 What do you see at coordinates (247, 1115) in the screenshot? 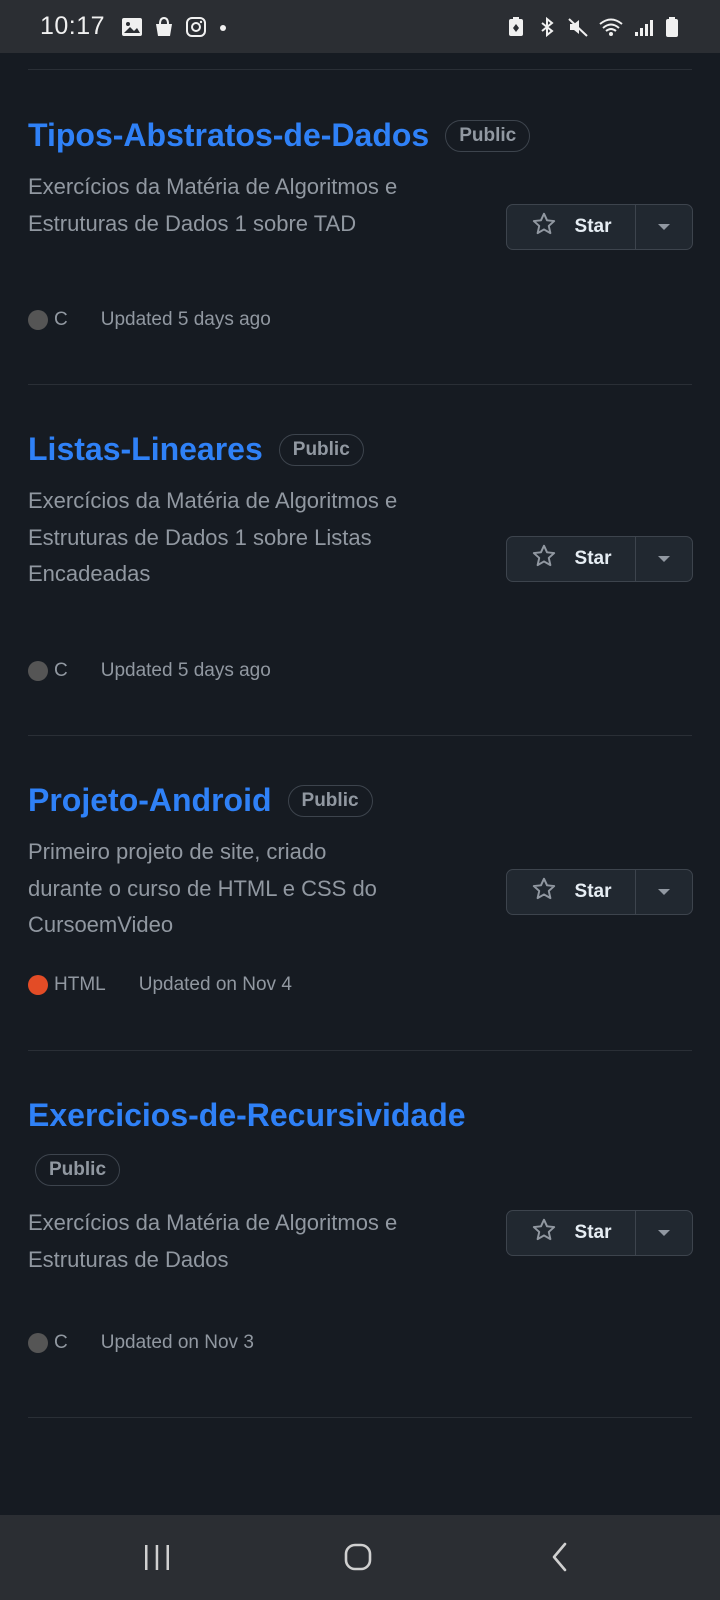
I see `repo-title-link: Exercicios-de-Recursividade` at bounding box center [247, 1115].